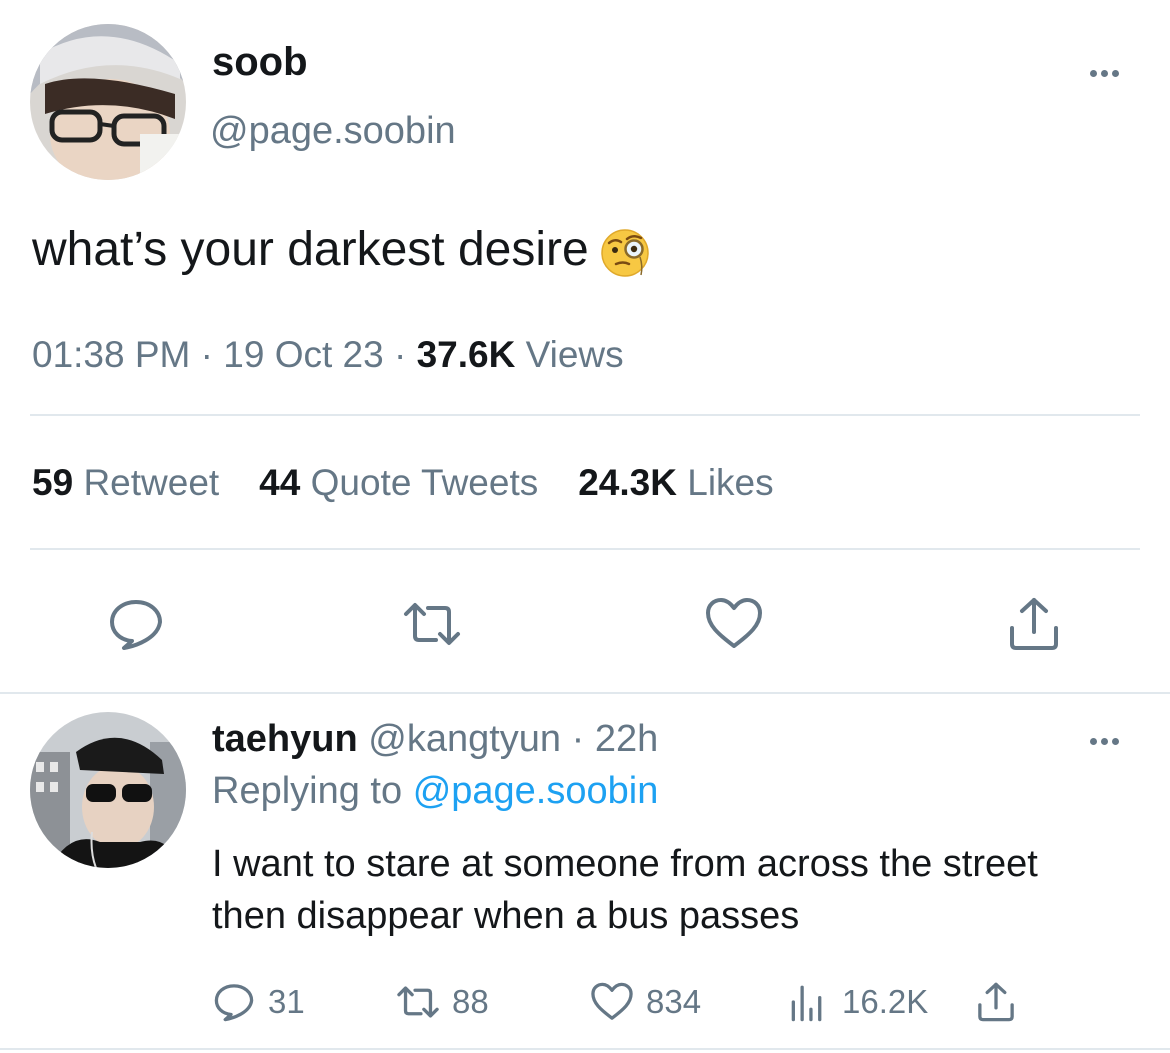  I want to click on likes-label: Likes, so click(730, 482).